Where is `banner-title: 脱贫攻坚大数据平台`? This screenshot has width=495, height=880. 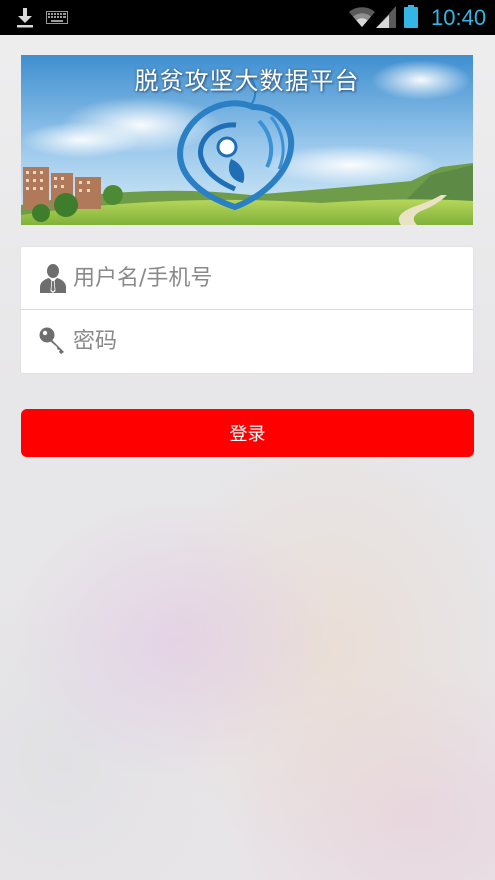 banner-title: 脱贫攻坚大数据平台 is located at coordinates (247, 81).